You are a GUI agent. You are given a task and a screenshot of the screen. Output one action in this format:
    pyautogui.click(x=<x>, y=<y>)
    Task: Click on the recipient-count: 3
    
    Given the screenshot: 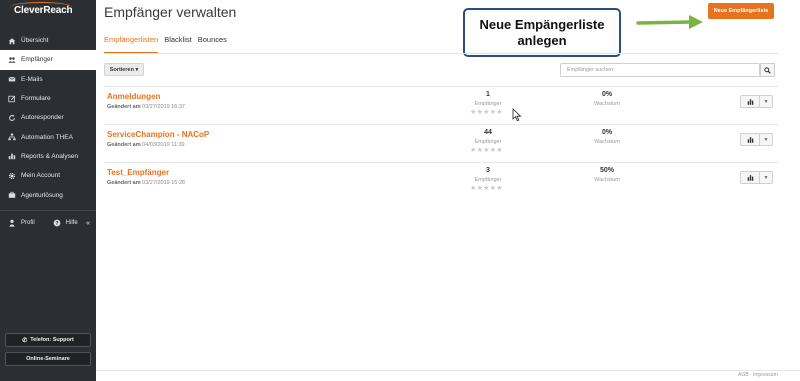 What is the action you would take?
    pyautogui.click(x=488, y=170)
    